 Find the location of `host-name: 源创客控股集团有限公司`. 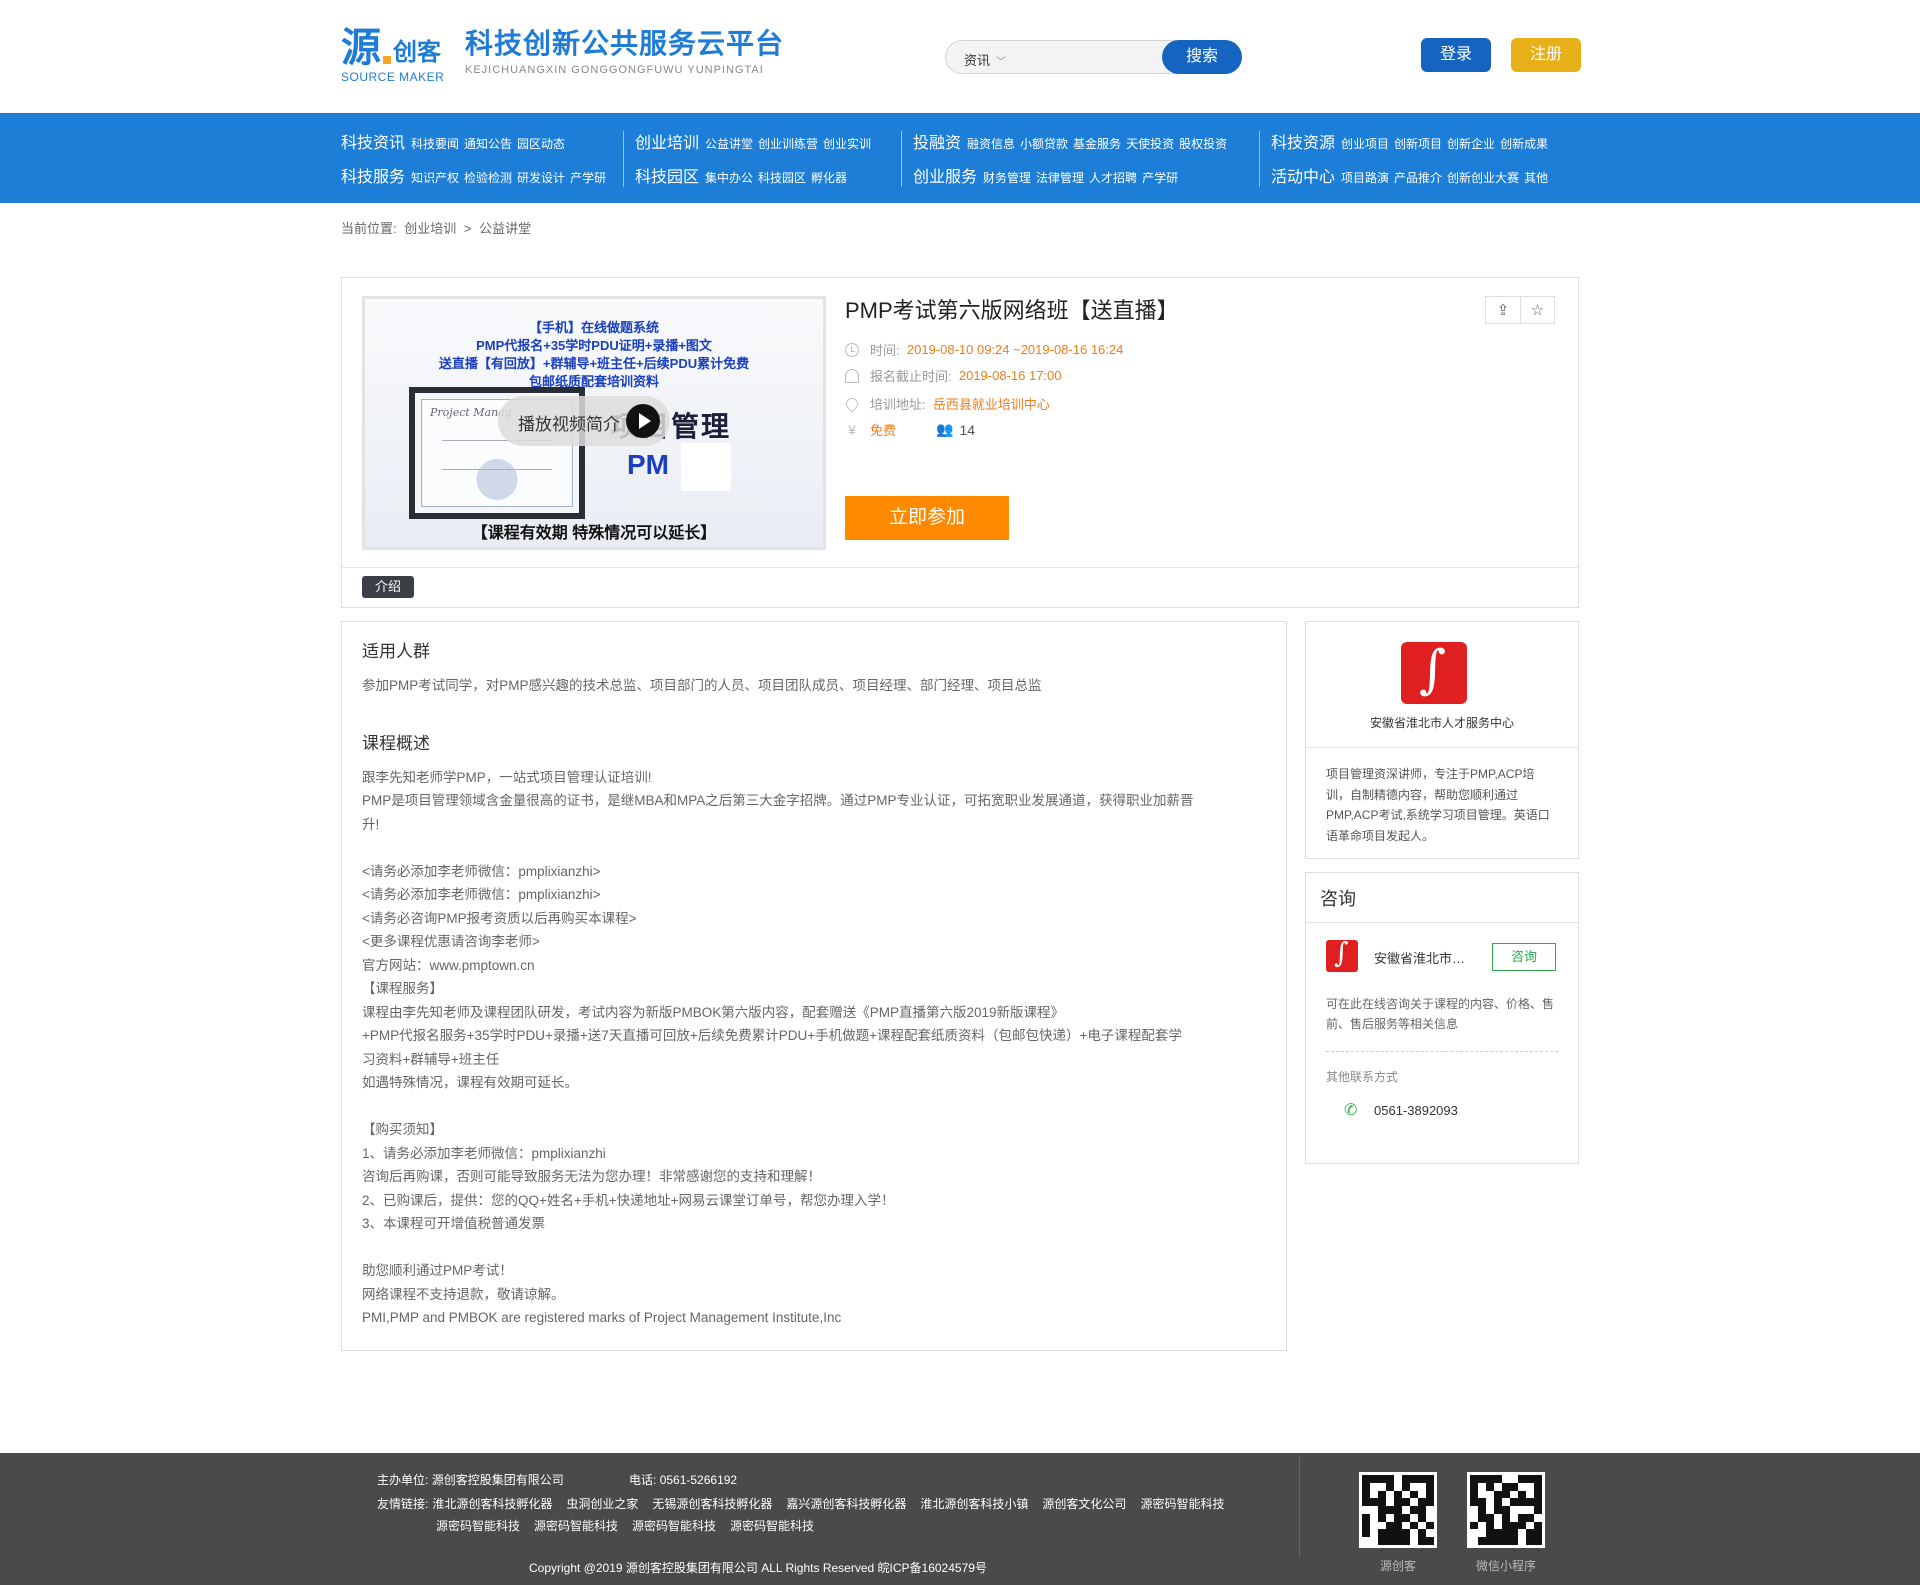

host-name: 源创客控股集团有限公司 is located at coordinates (497, 1480).